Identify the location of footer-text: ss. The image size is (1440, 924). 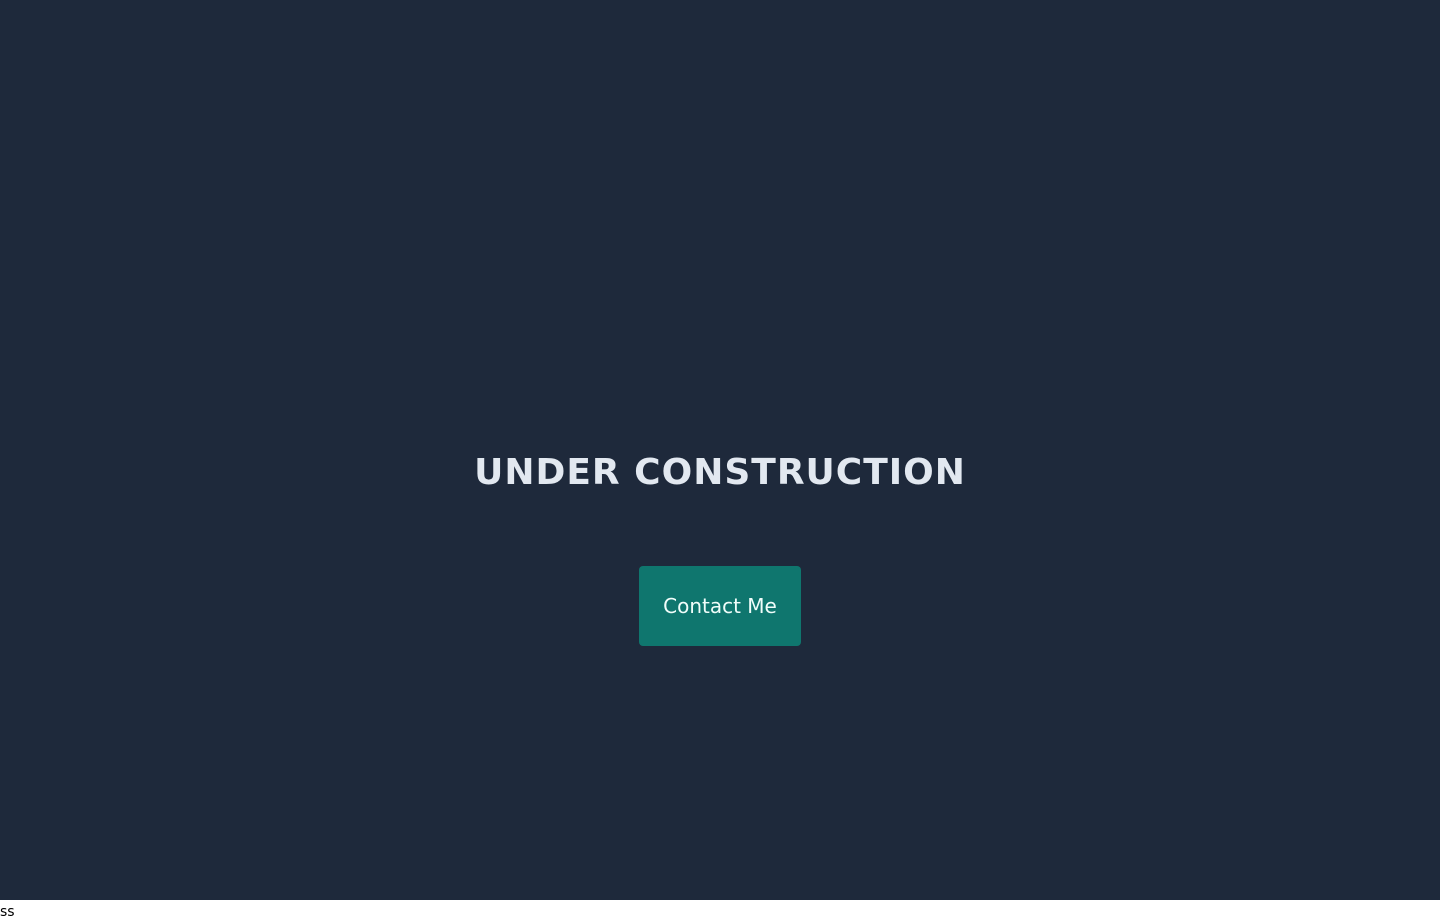
(7, 912).